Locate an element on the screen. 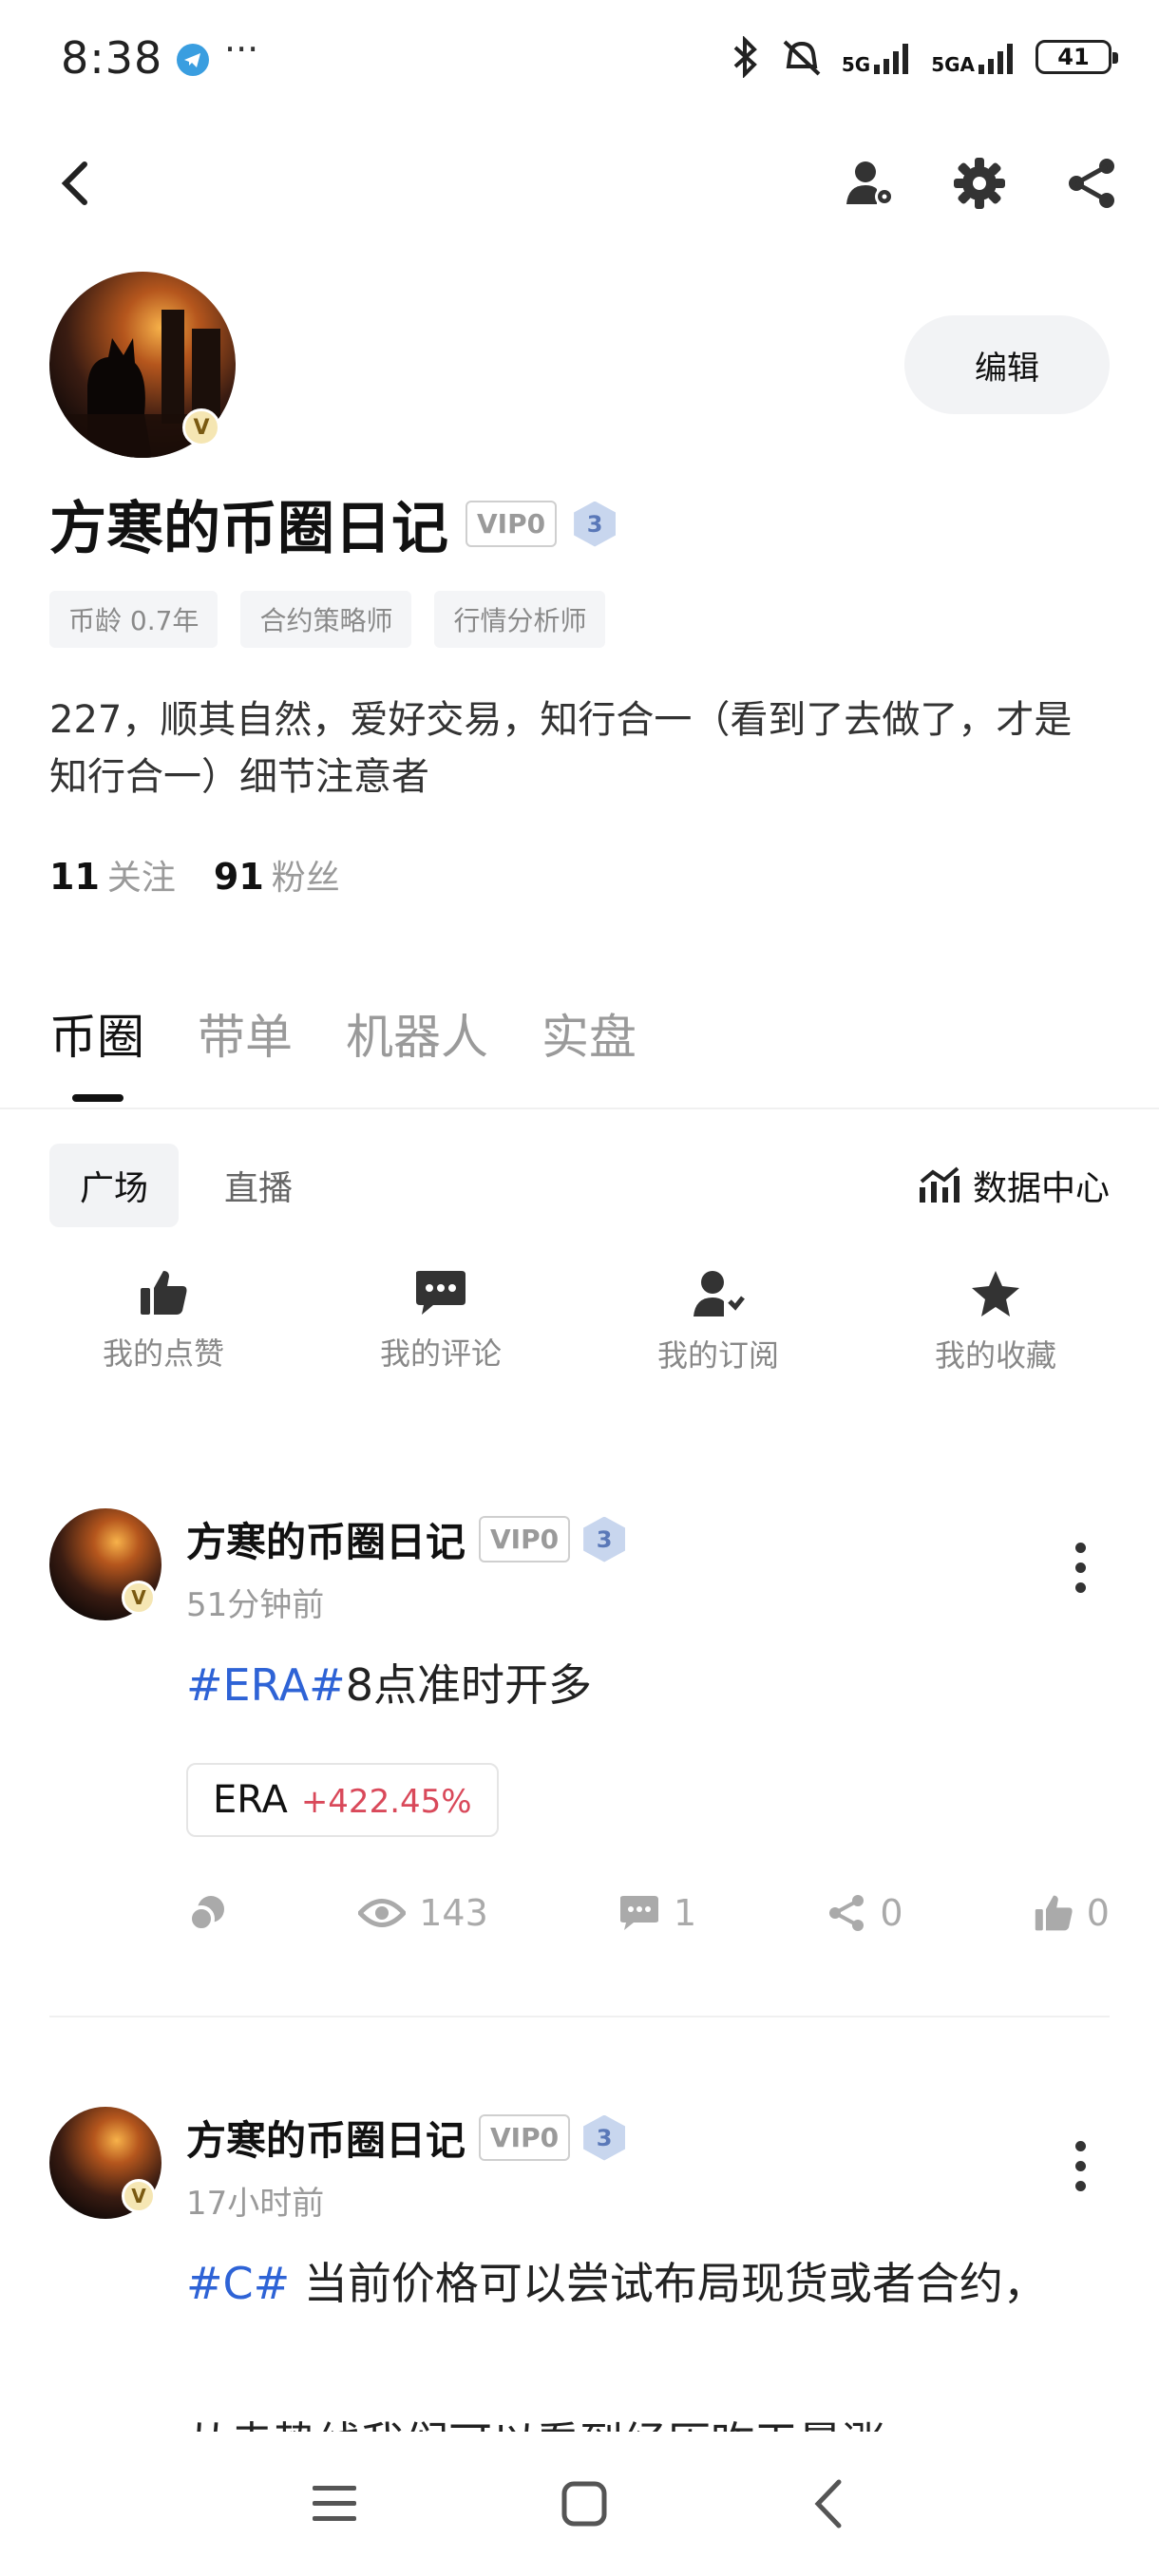 The image size is (1159, 2576). post-time: 51分钟前 is located at coordinates (255, 1605).